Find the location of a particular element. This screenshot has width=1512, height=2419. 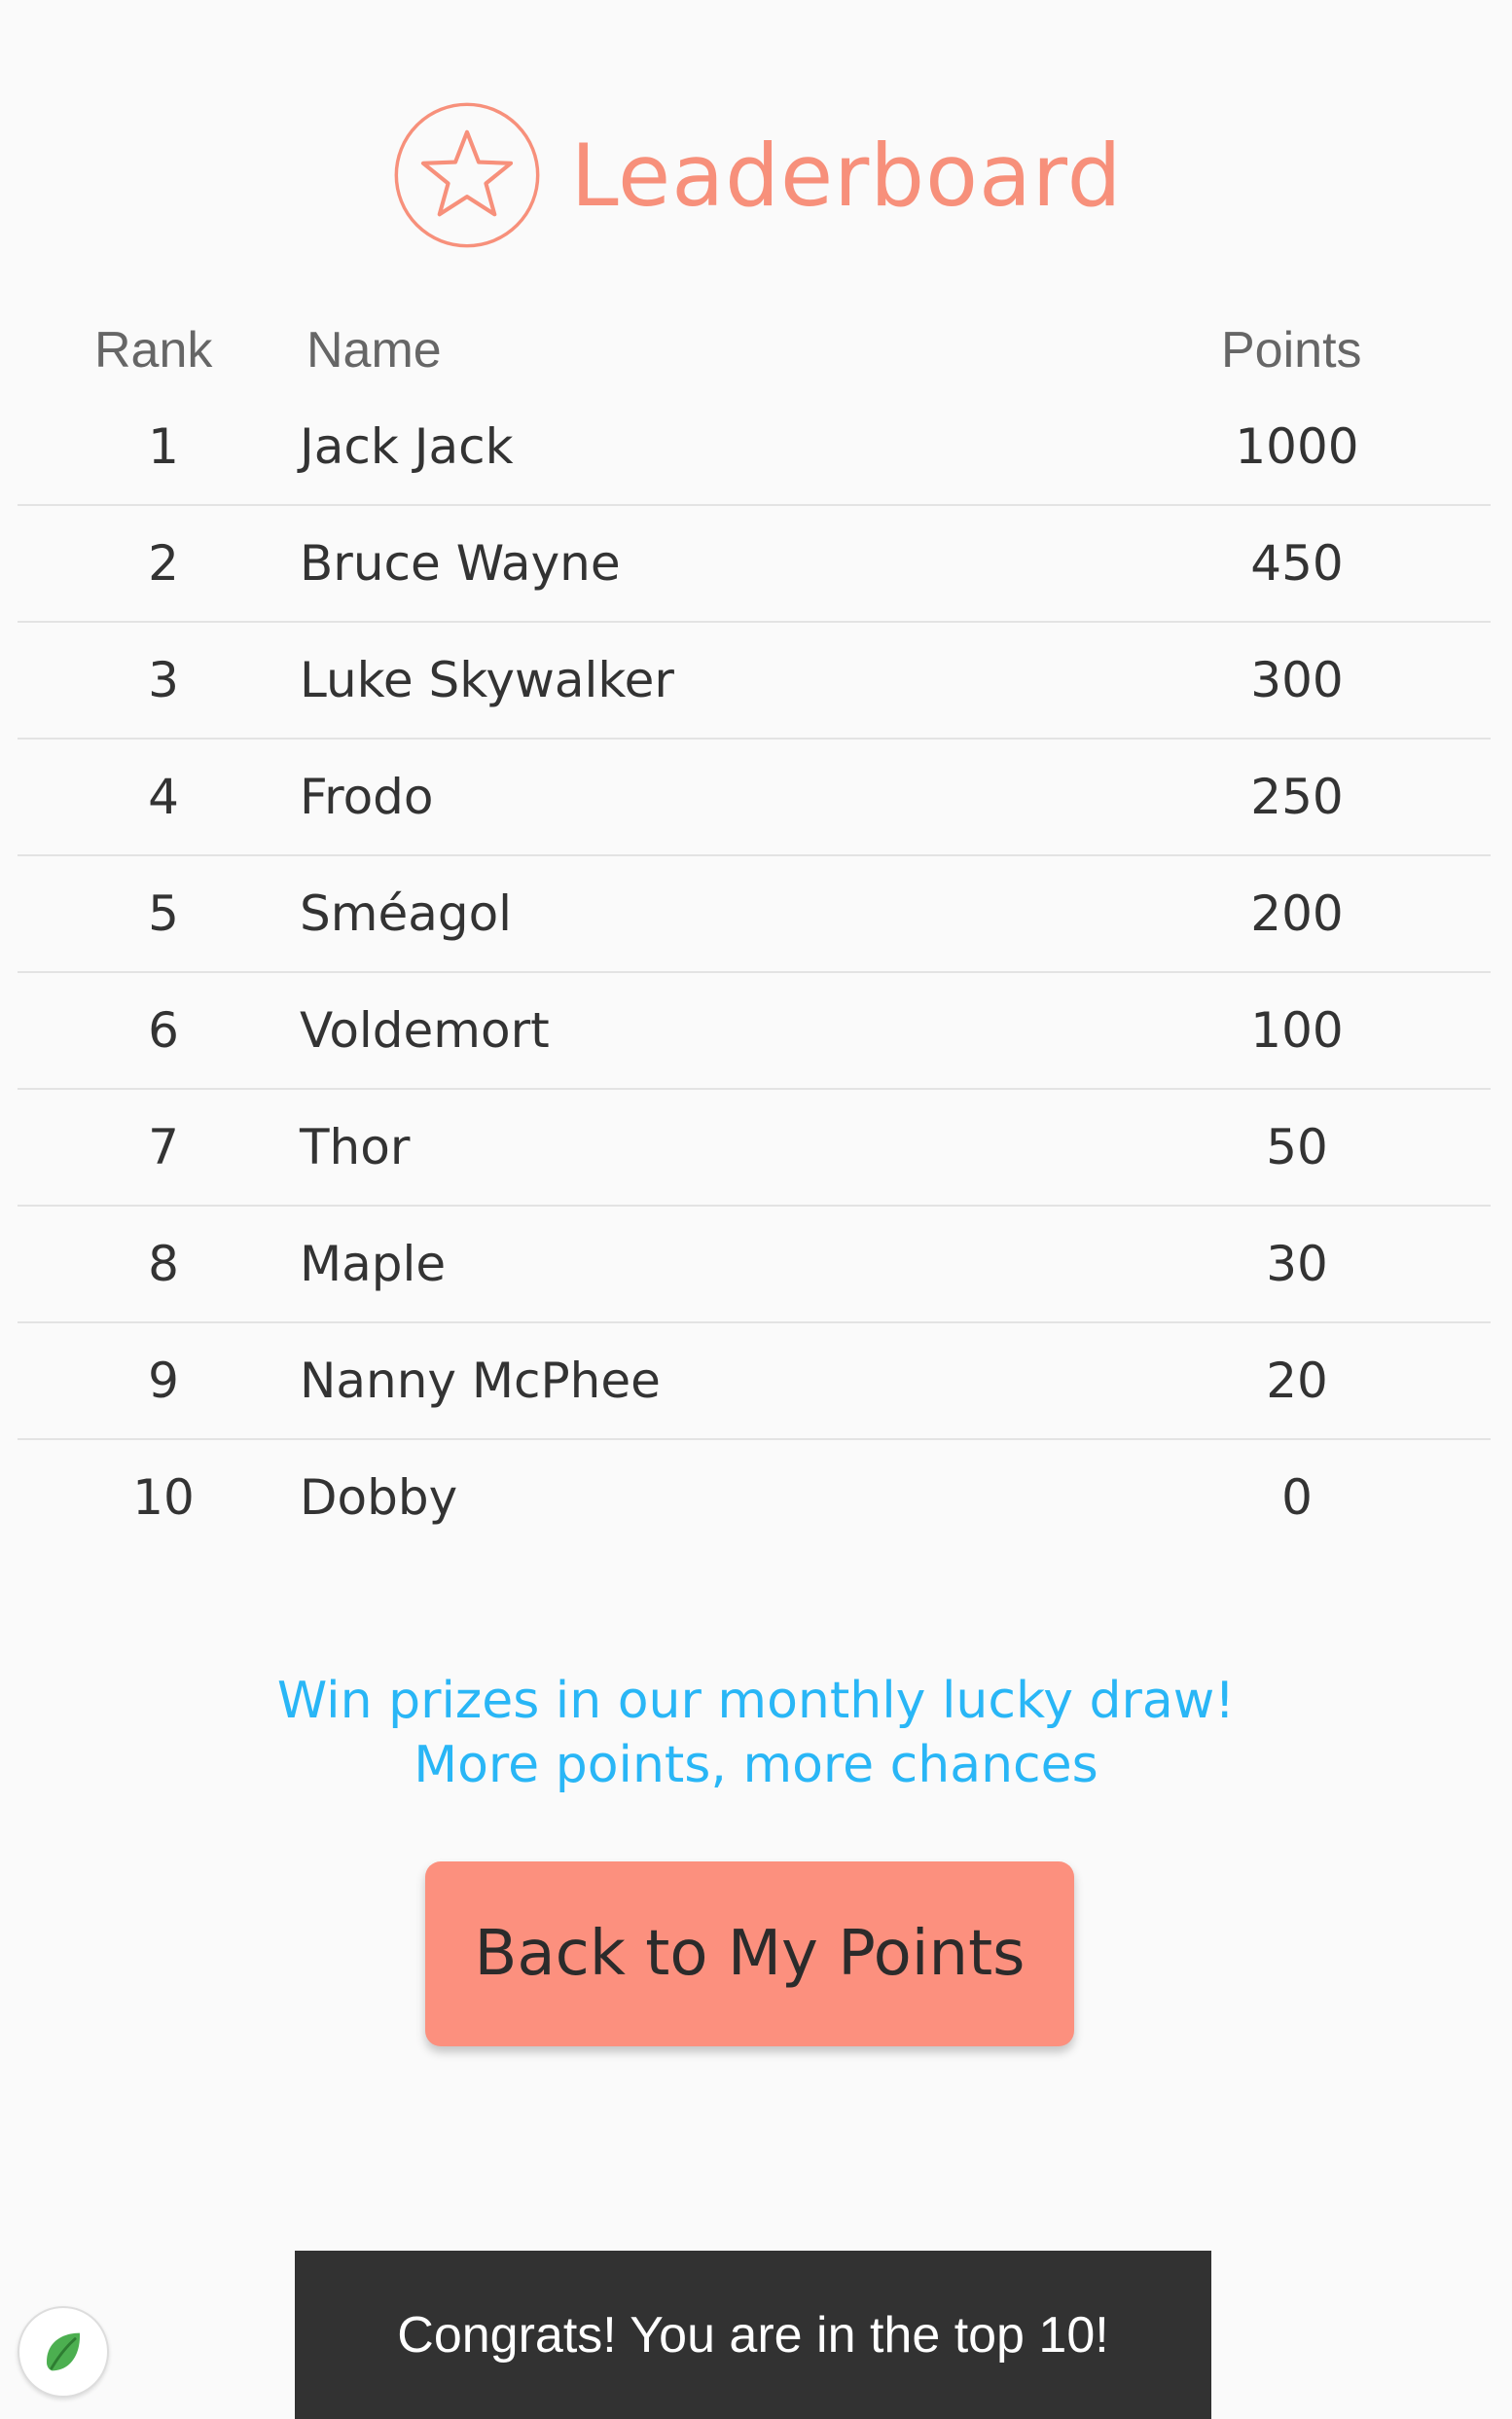

points-cell: 20 is located at coordinates (1297, 1381).